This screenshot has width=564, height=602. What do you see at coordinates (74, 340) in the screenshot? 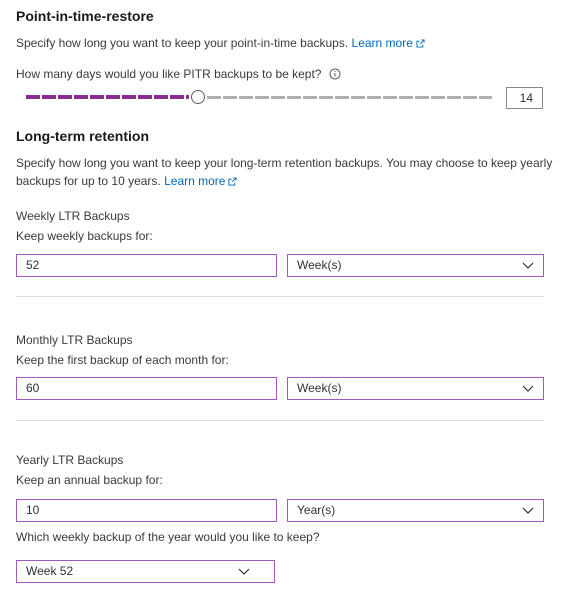
I see `monthly-ltr-heading: Monthly LTR Backups` at bounding box center [74, 340].